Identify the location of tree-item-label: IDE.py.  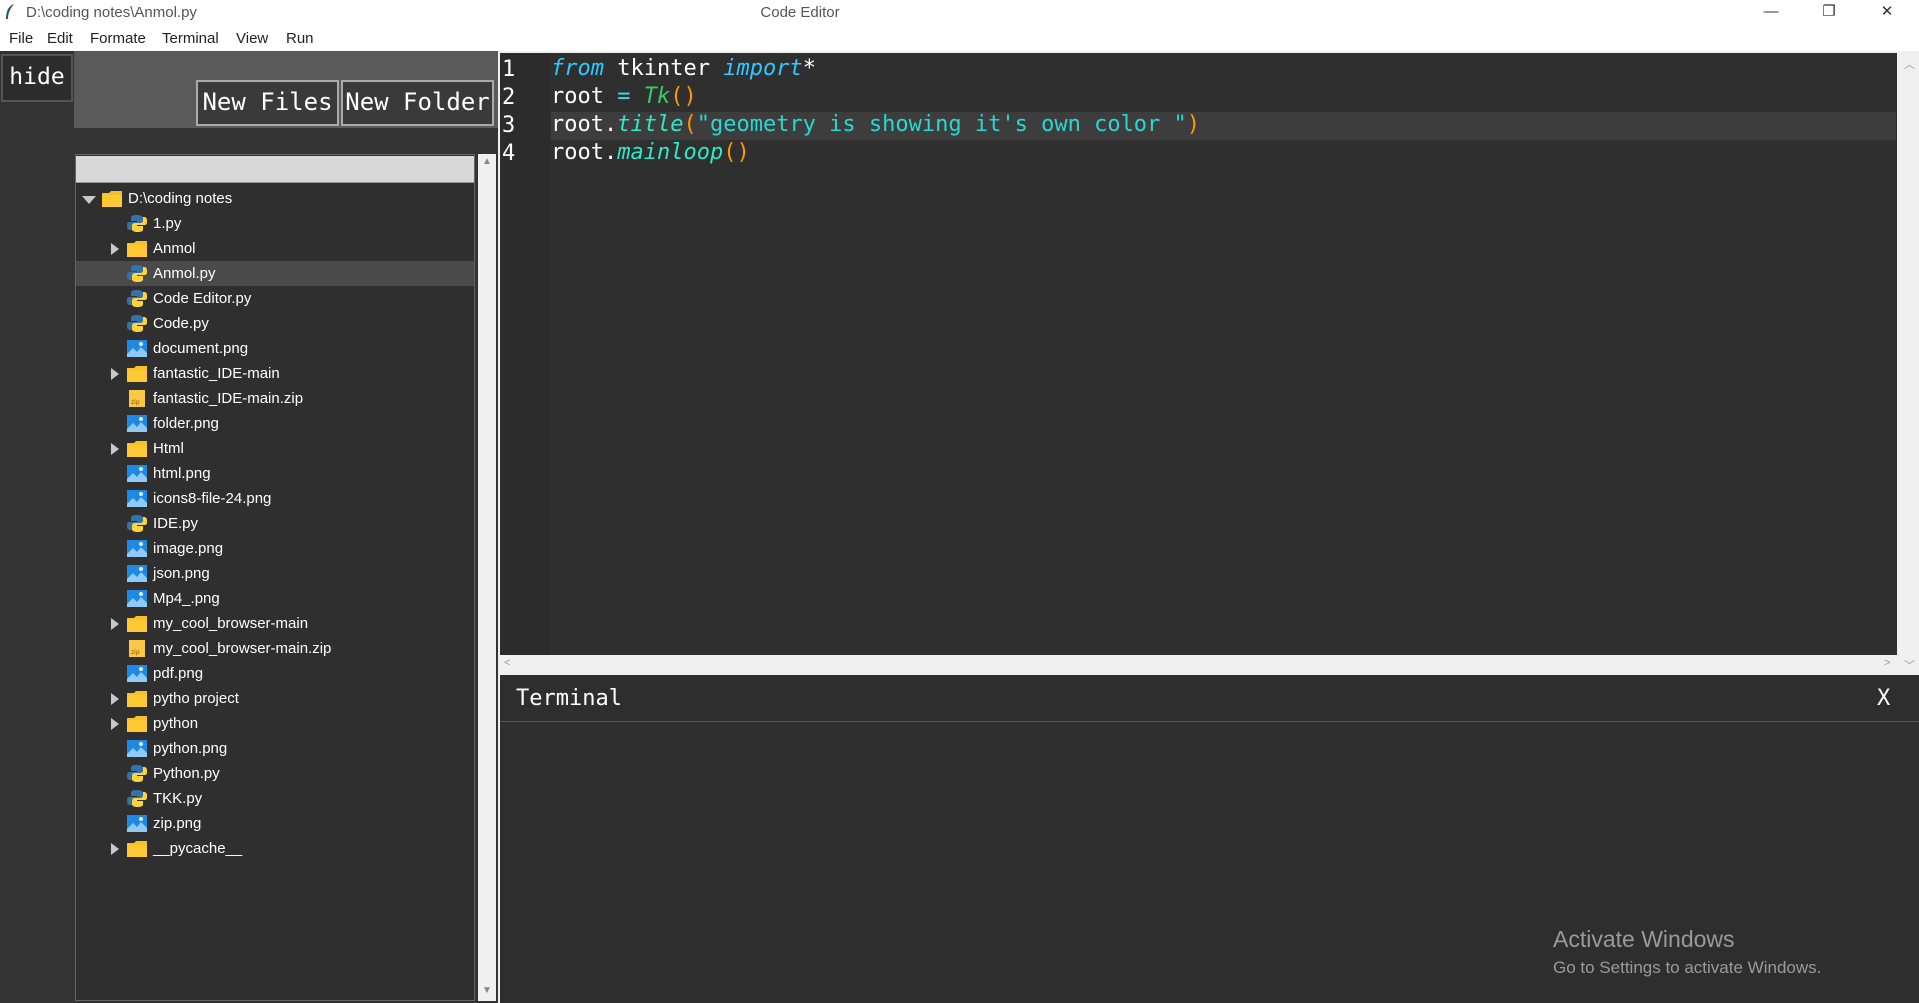
(176, 523).